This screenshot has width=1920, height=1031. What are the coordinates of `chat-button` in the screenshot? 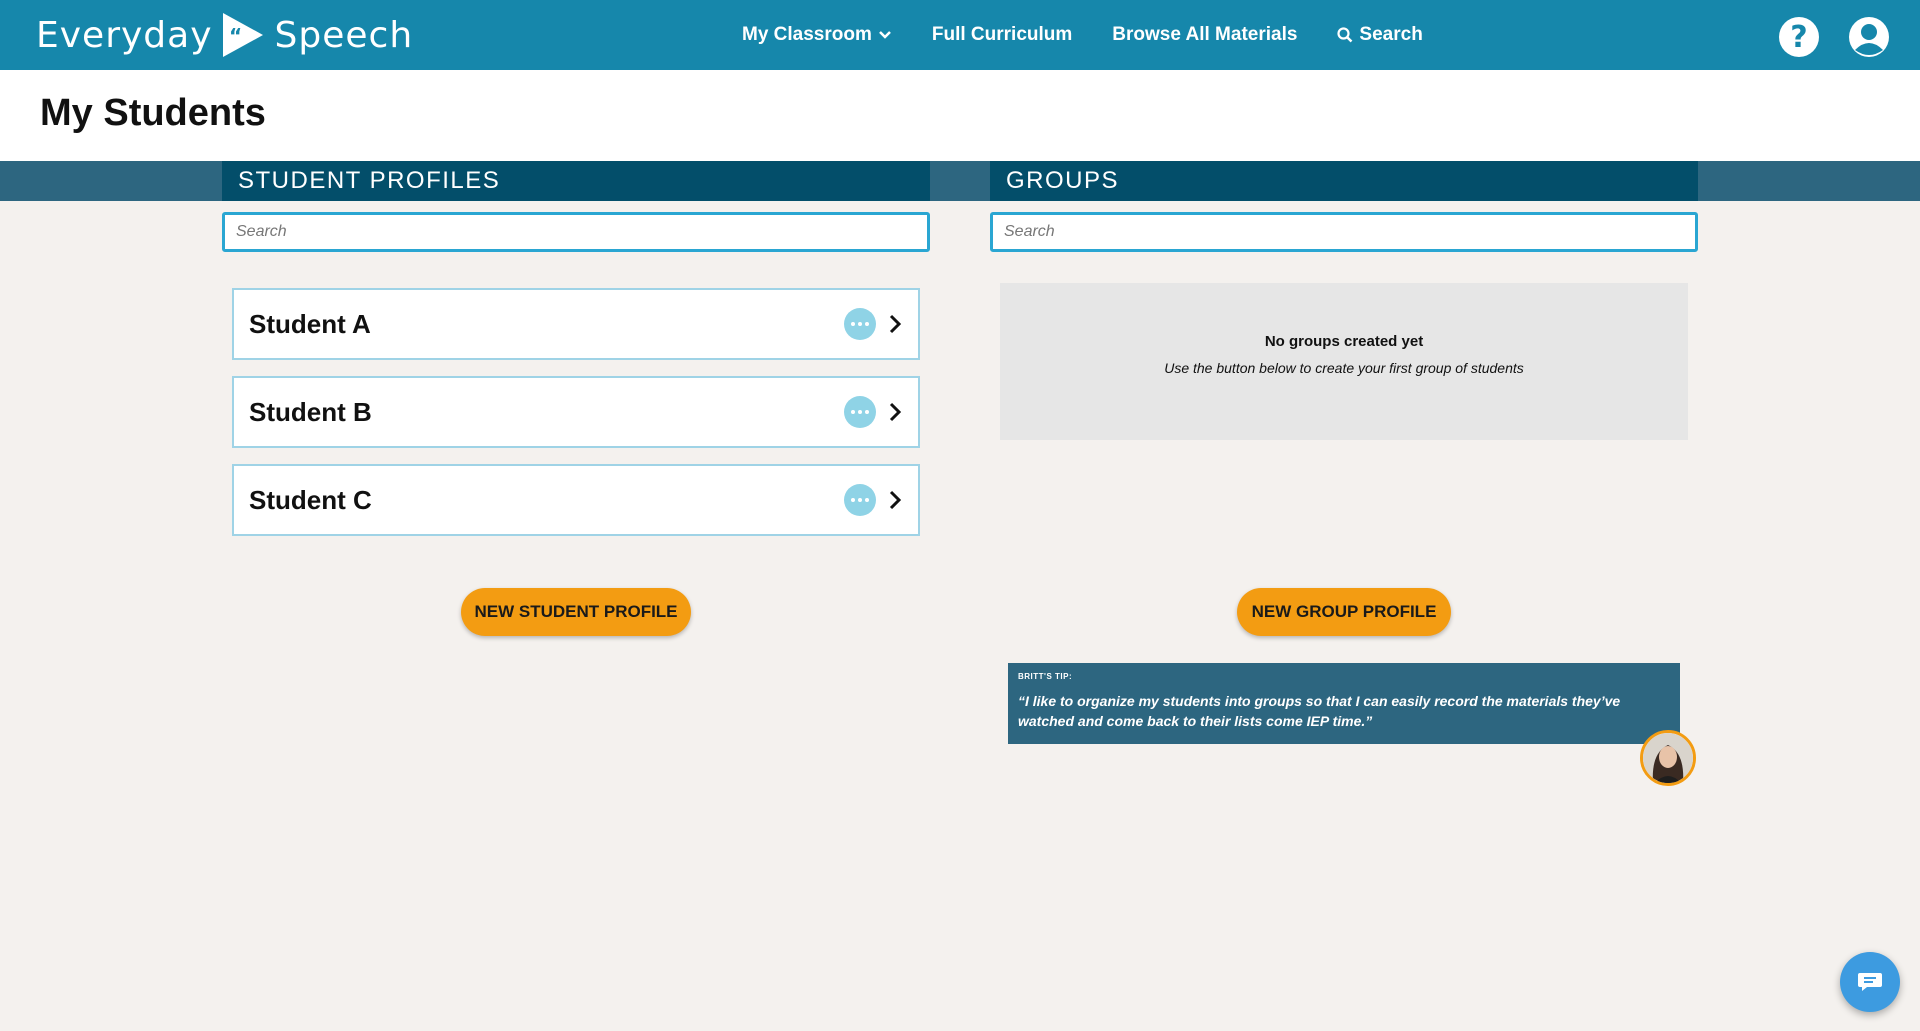 It's located at (1870, 982).